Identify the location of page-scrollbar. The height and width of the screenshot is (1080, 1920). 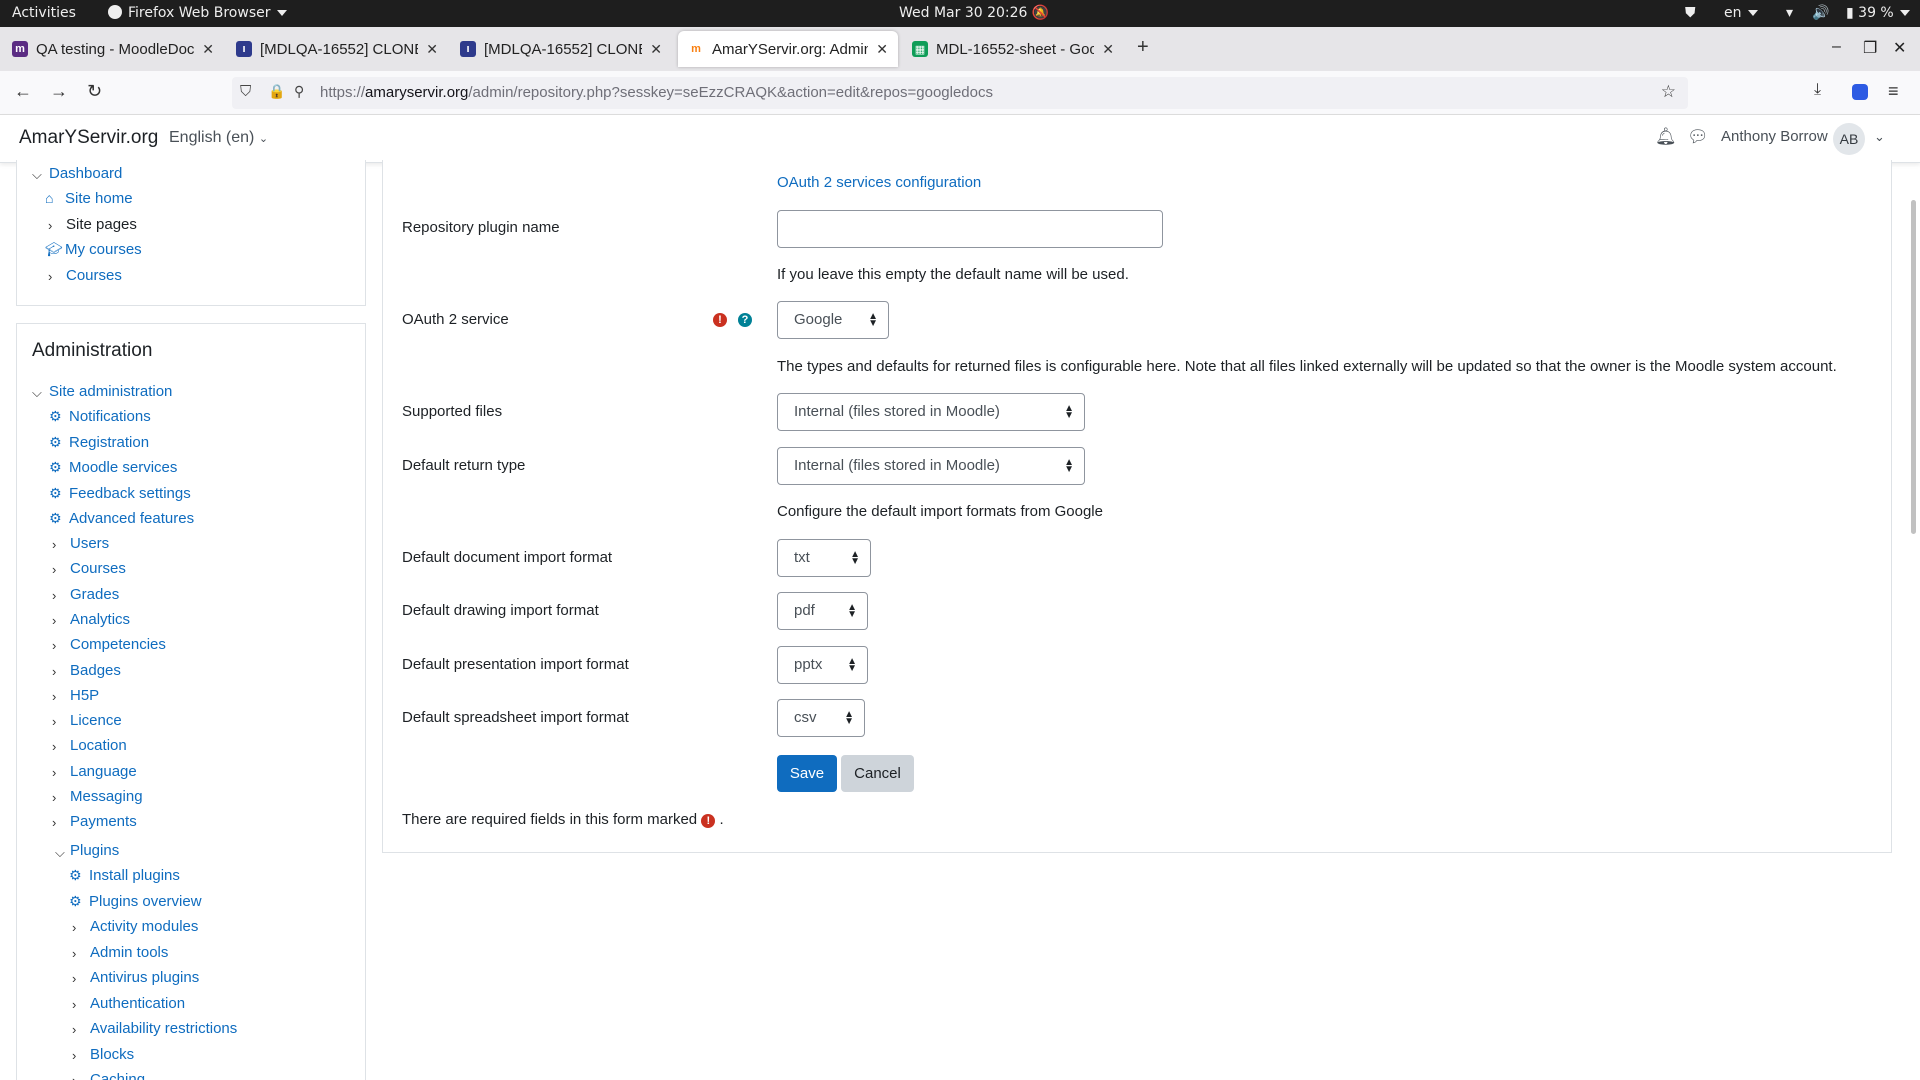
(1913, 367).